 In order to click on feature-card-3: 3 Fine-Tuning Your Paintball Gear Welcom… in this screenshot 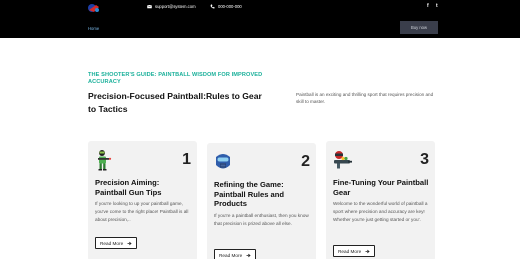, I will do `click(380, 200)`.